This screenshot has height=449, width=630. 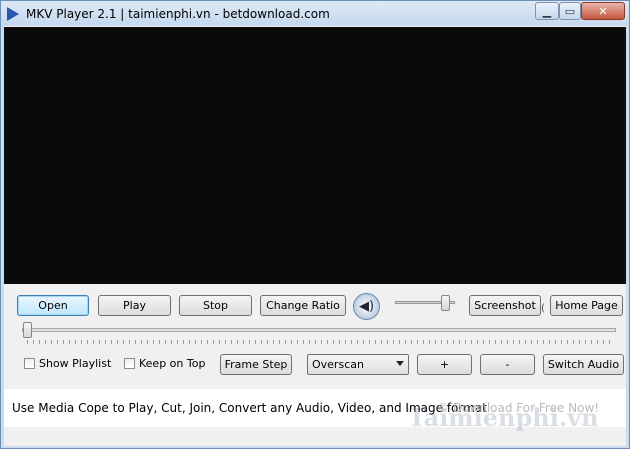 What do you see at coordinates (518, 408) in the screenshot?
I see `download-link: © Download For Free Now!` at bounding box center [518, 408].